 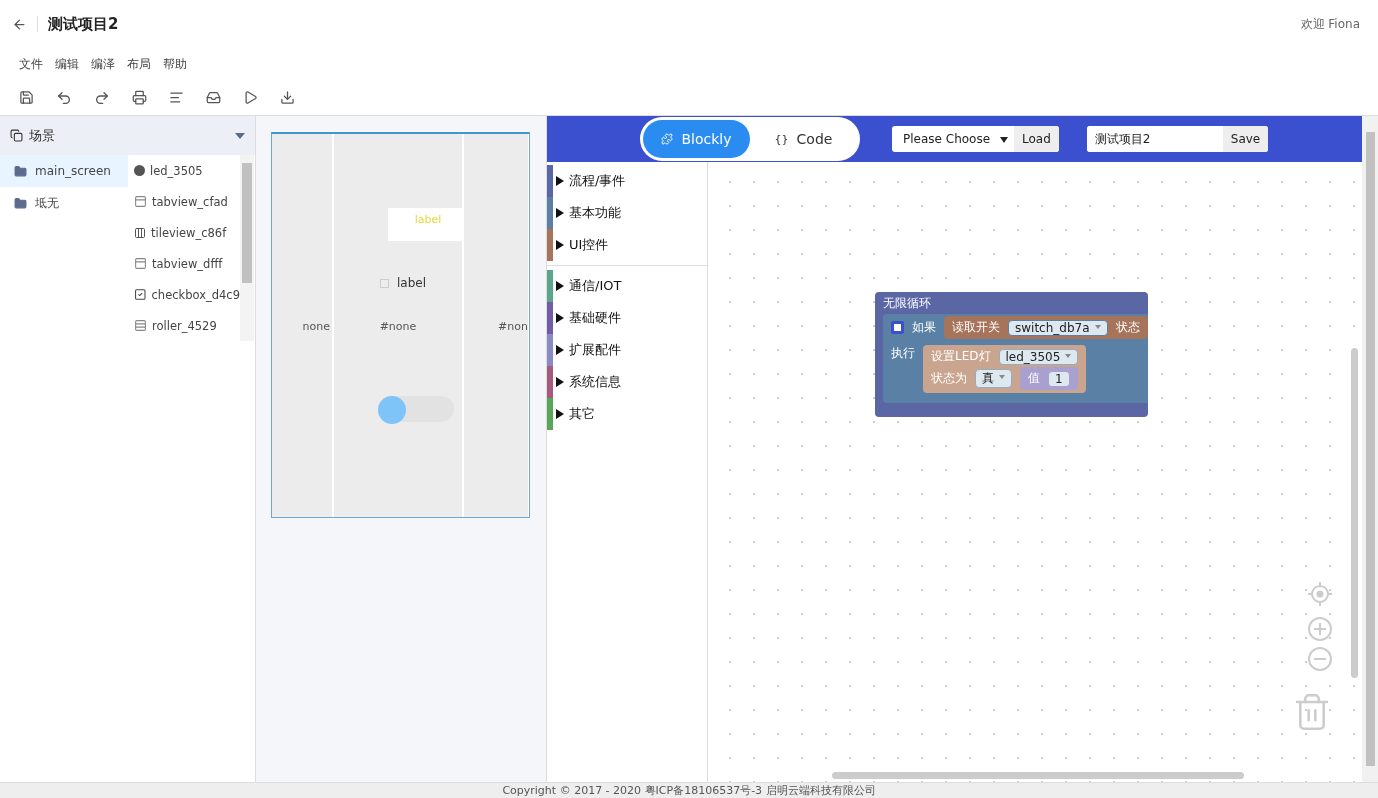 What do you see at coordinates (976, 327) in the screenshot?
I see `block-label: 读取开关` at bounding box center [976, 327].